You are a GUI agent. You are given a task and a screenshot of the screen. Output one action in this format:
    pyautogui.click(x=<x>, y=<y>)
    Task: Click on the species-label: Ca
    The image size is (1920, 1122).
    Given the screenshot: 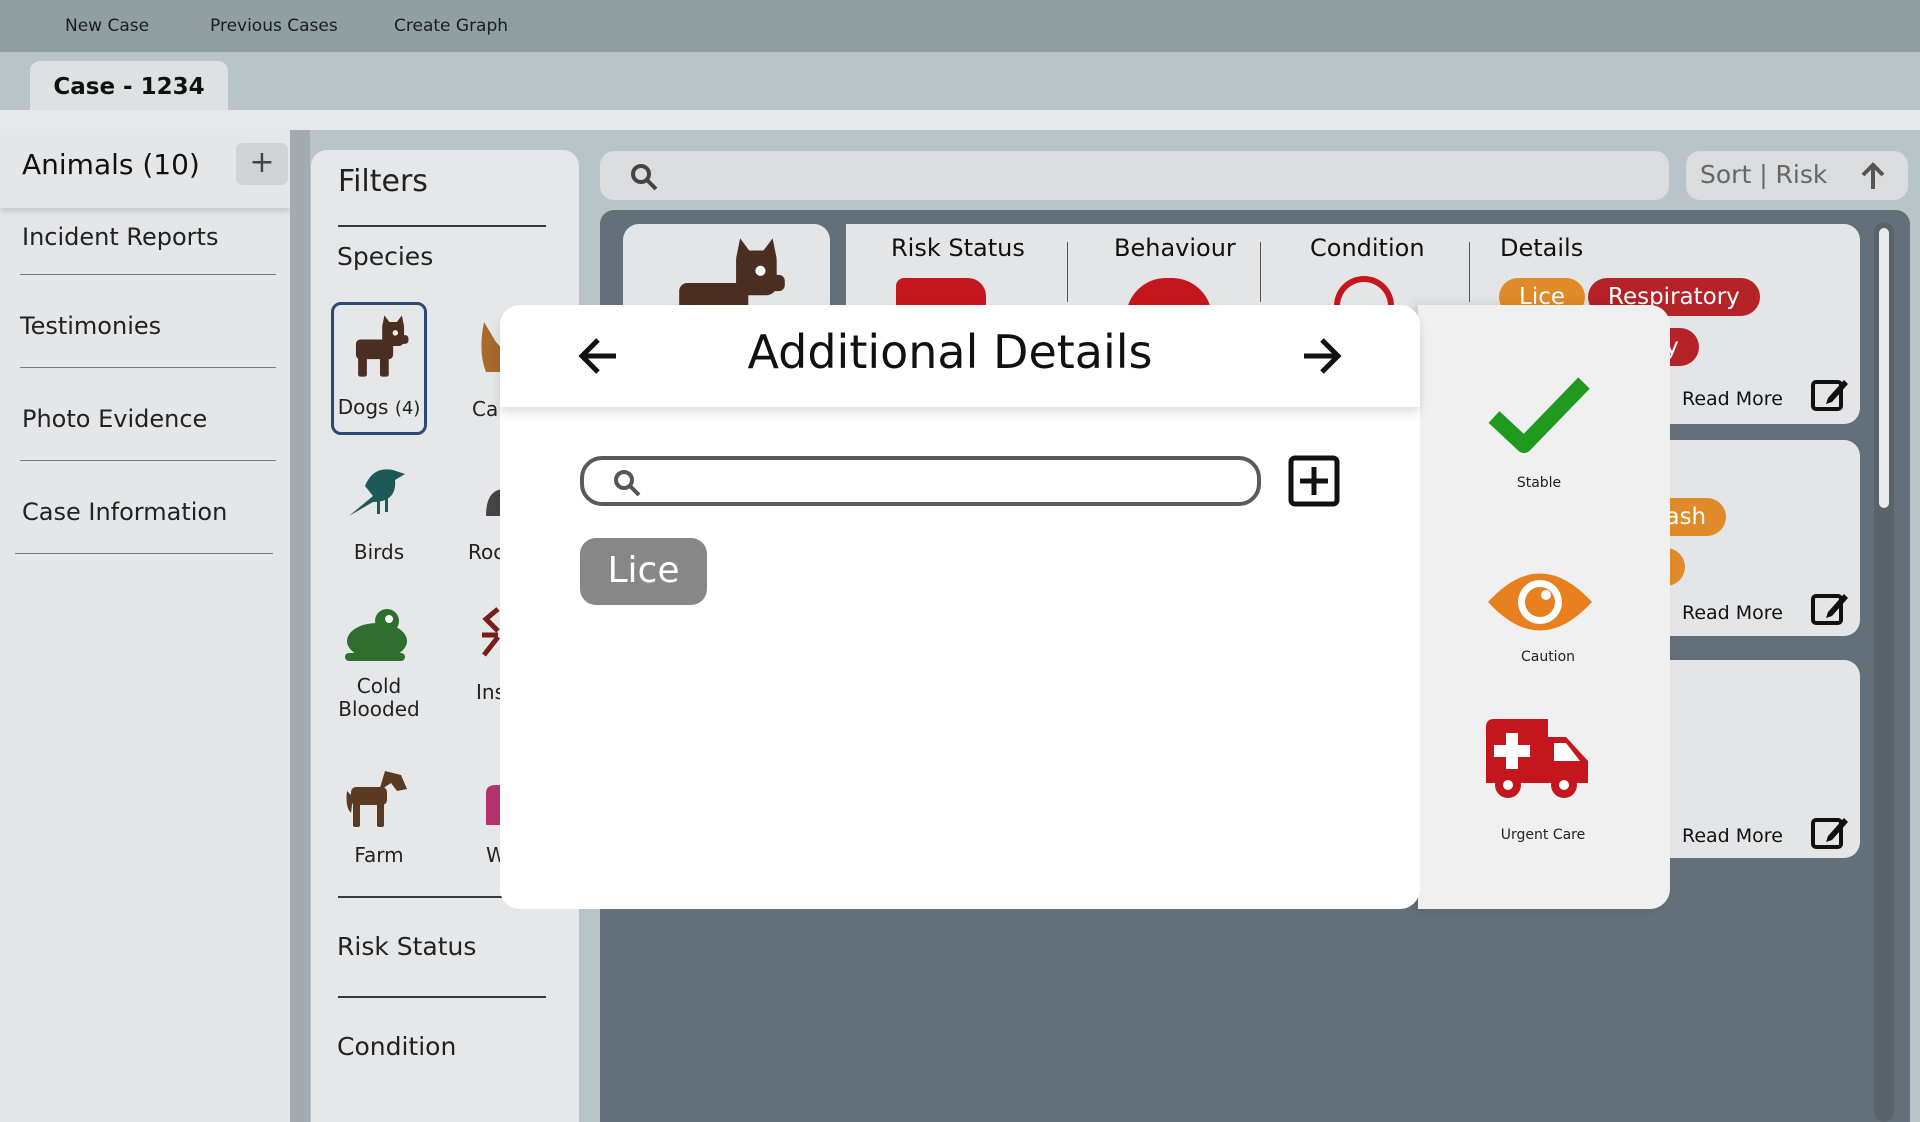 What is the action you would take?
    pyautogui.click(x=485, y=409)
    